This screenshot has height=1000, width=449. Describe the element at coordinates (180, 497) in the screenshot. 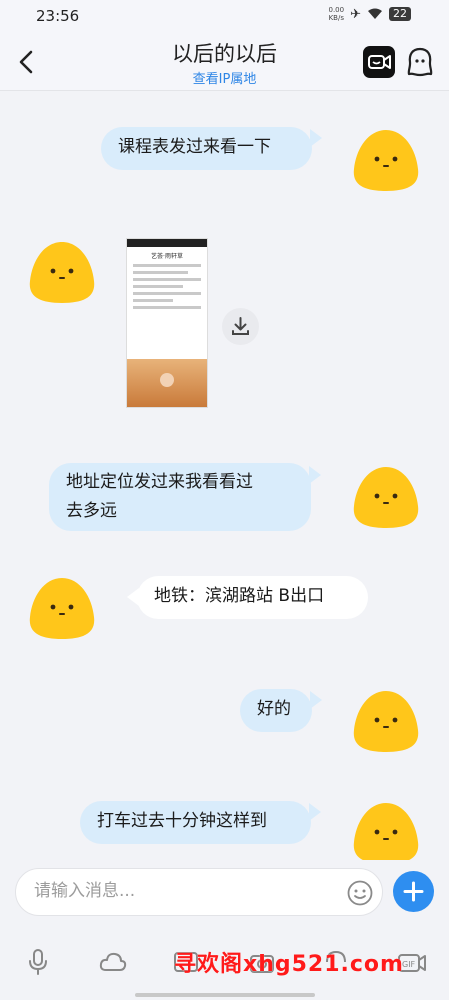

I see `message-bubble-sent: 地址定位发过来我看看过 去多远` at that location.